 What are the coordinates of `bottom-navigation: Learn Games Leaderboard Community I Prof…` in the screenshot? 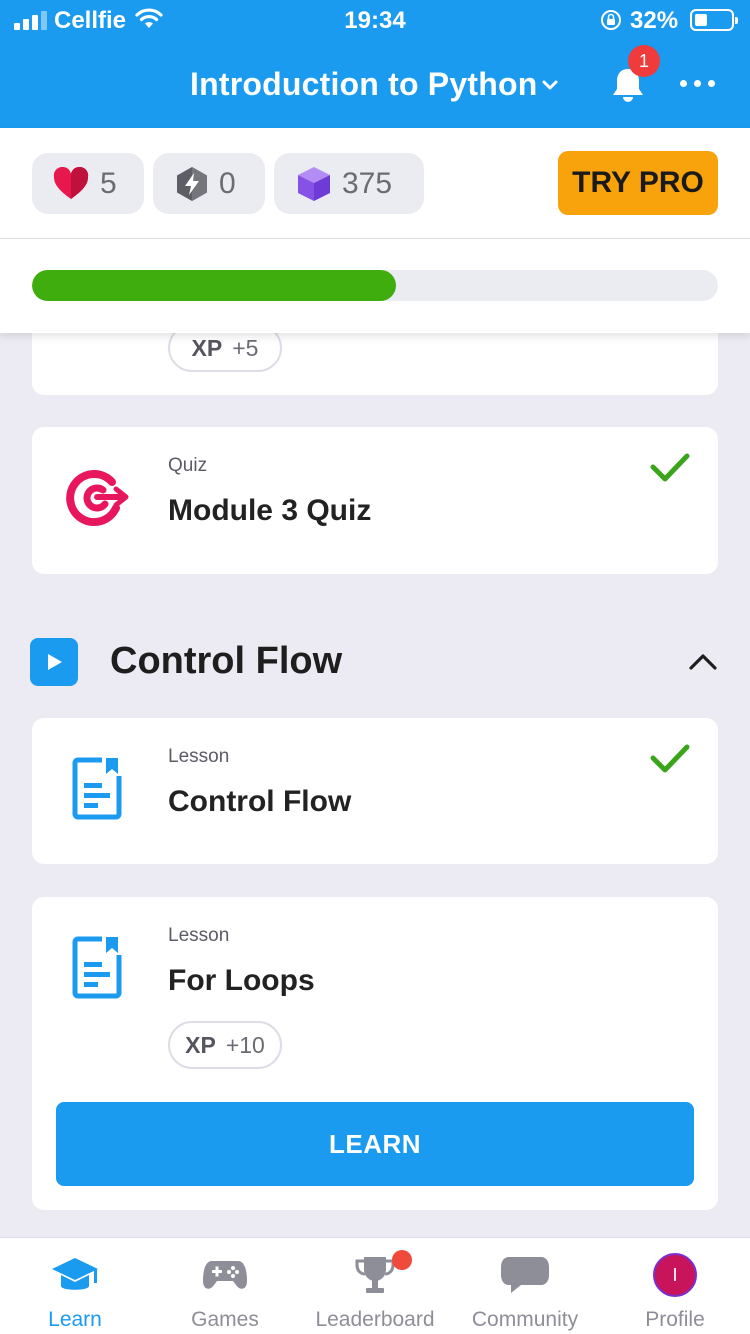 It's located at (375, 1285).